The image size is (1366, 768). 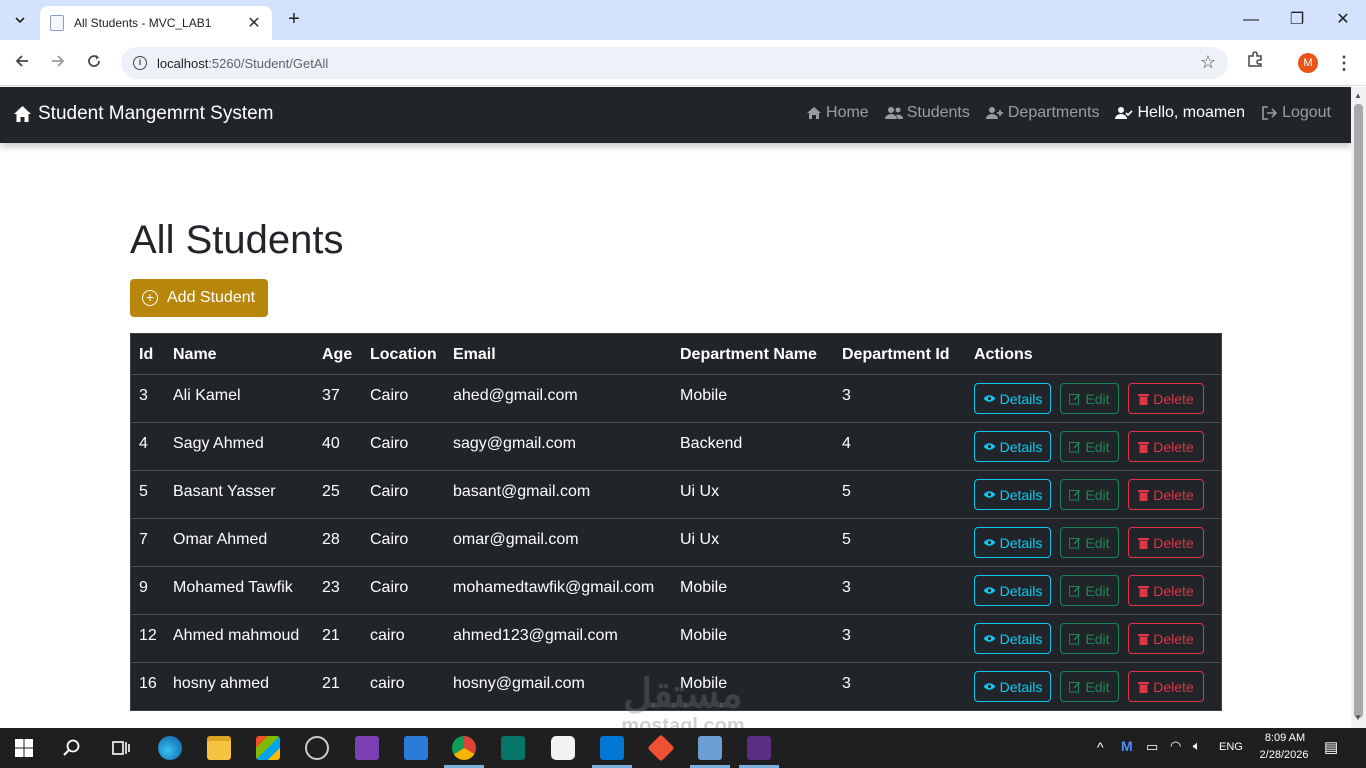 What do you see at coordinates (317, 748) in the screenshot?
I see `obs-icon` at bounding box center [317, 748].